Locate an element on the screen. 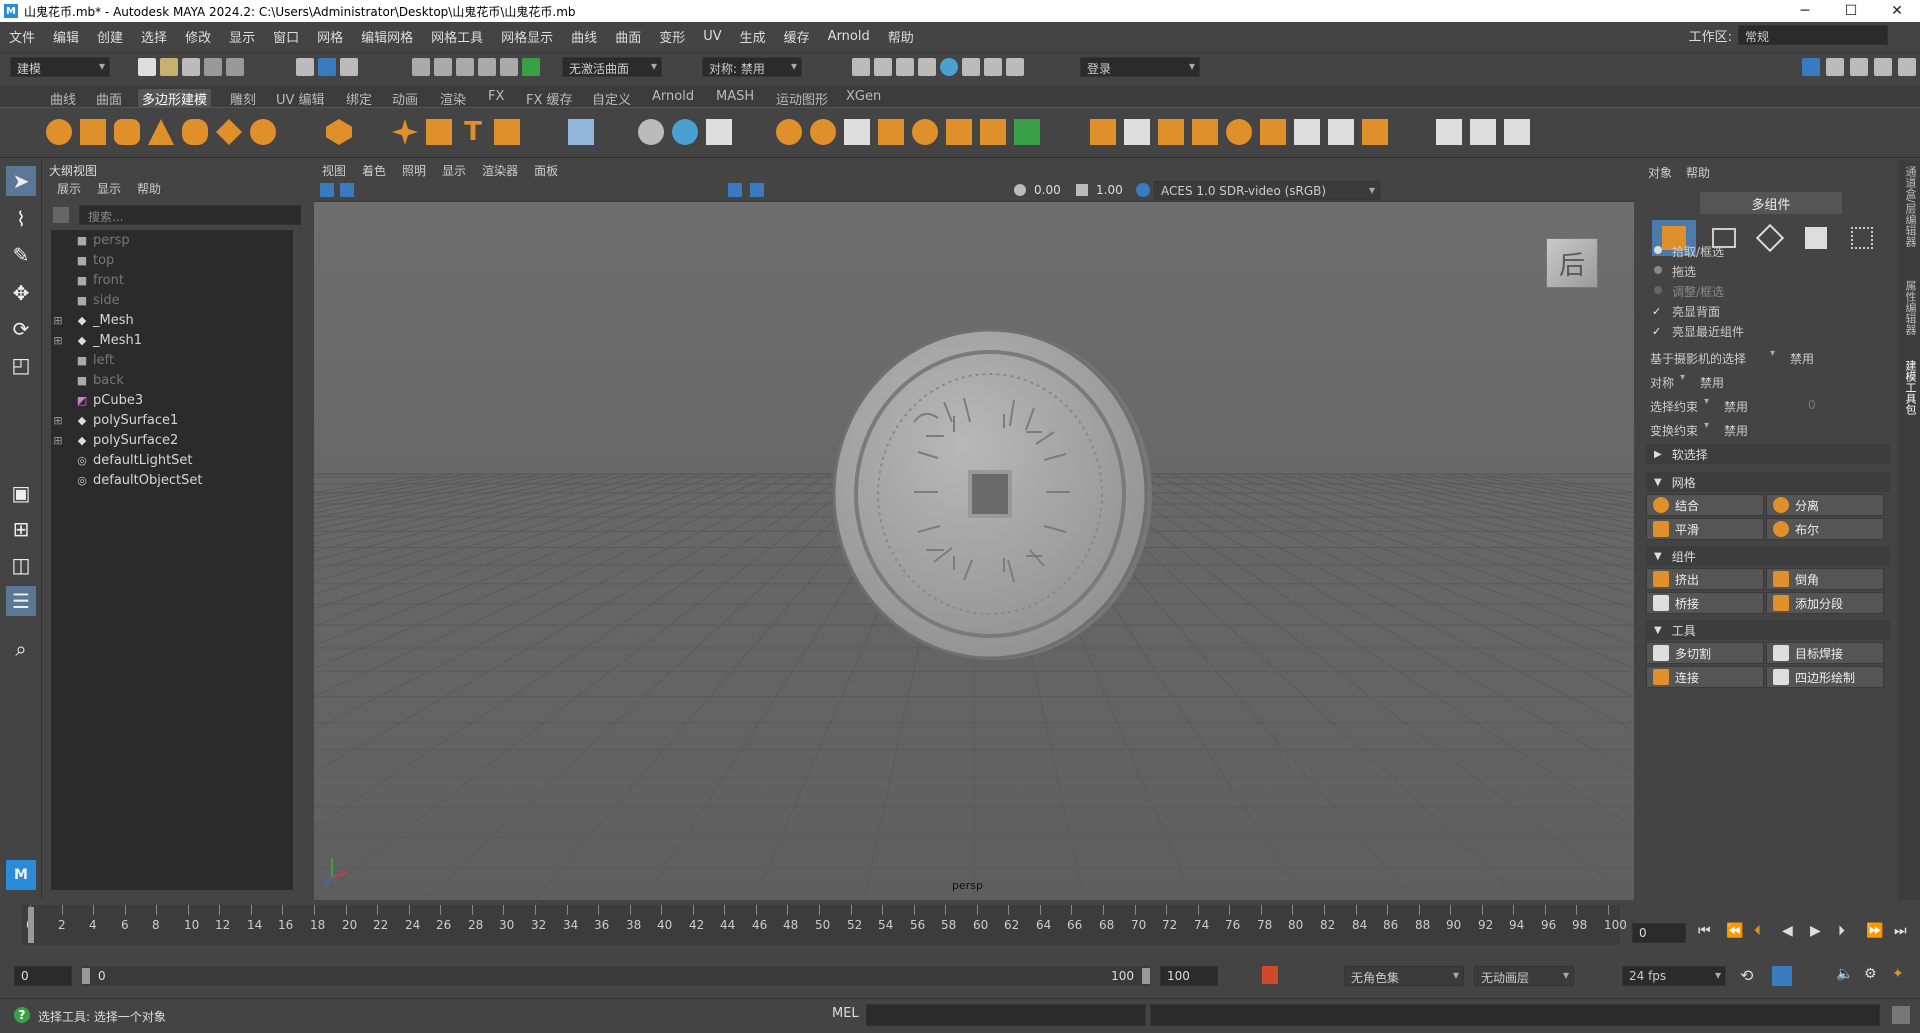 The image size is (1920, 1033). outliner-item: ■ back is located at coordinates (171, 380).